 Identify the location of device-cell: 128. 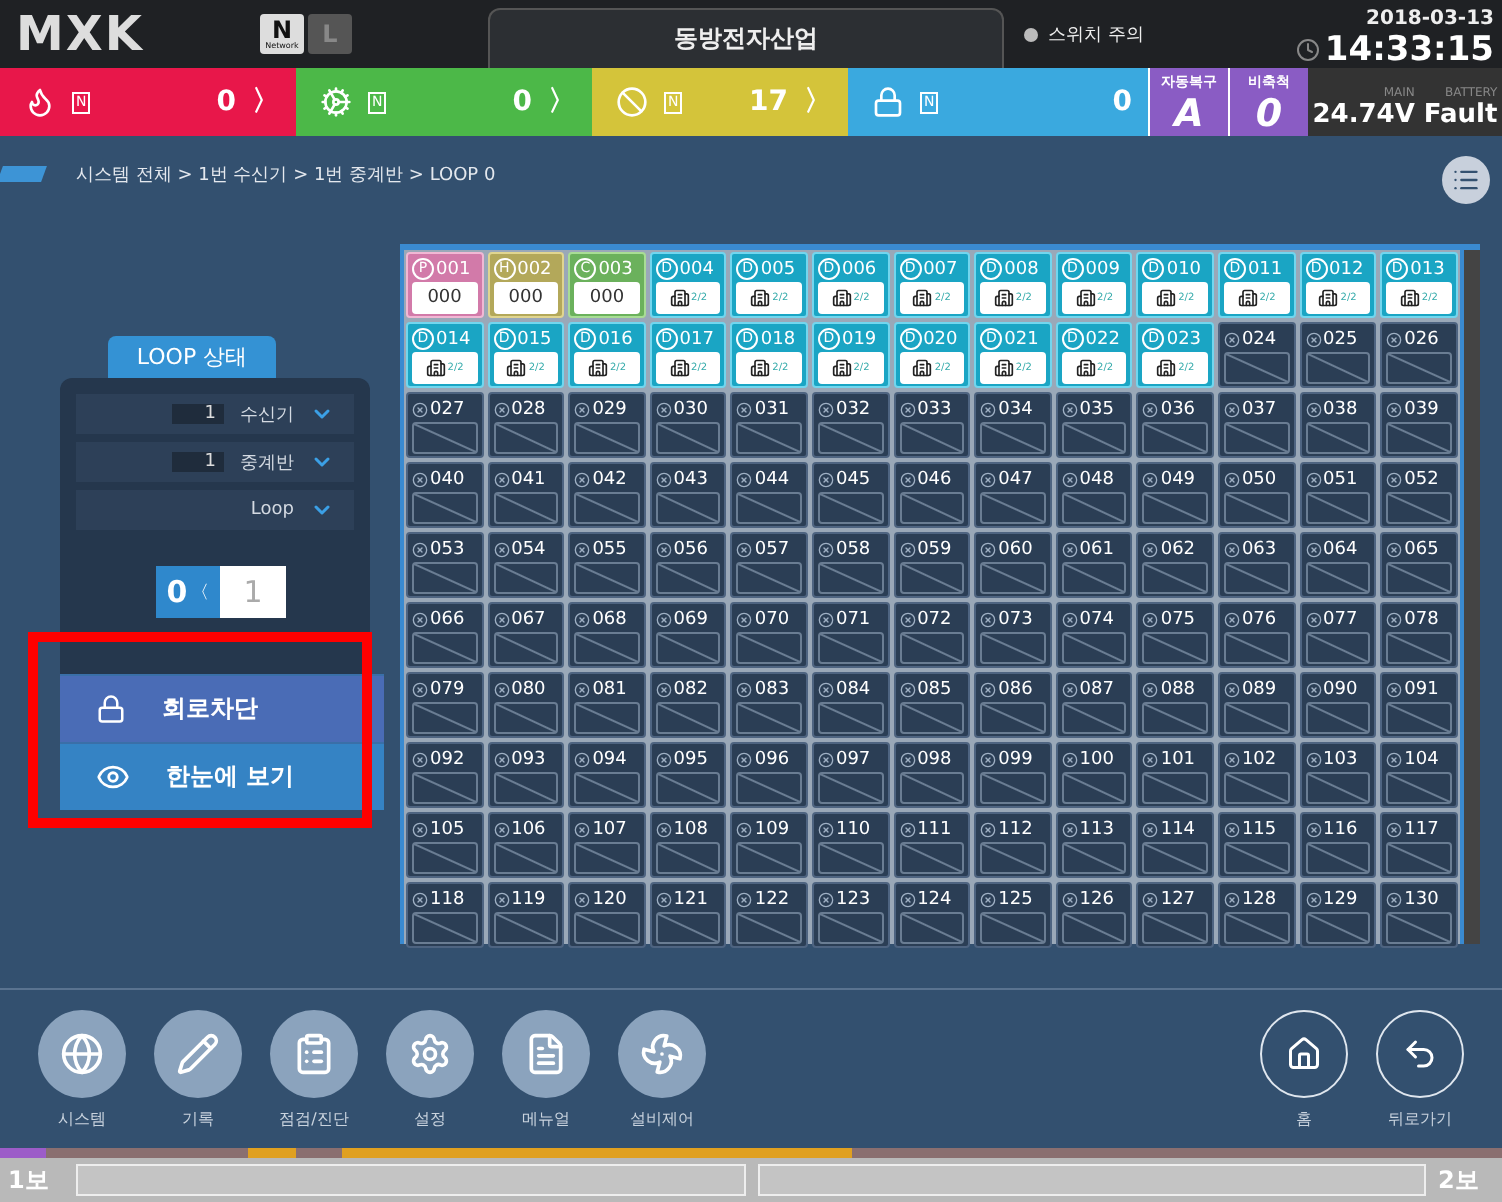
(1256, 915).